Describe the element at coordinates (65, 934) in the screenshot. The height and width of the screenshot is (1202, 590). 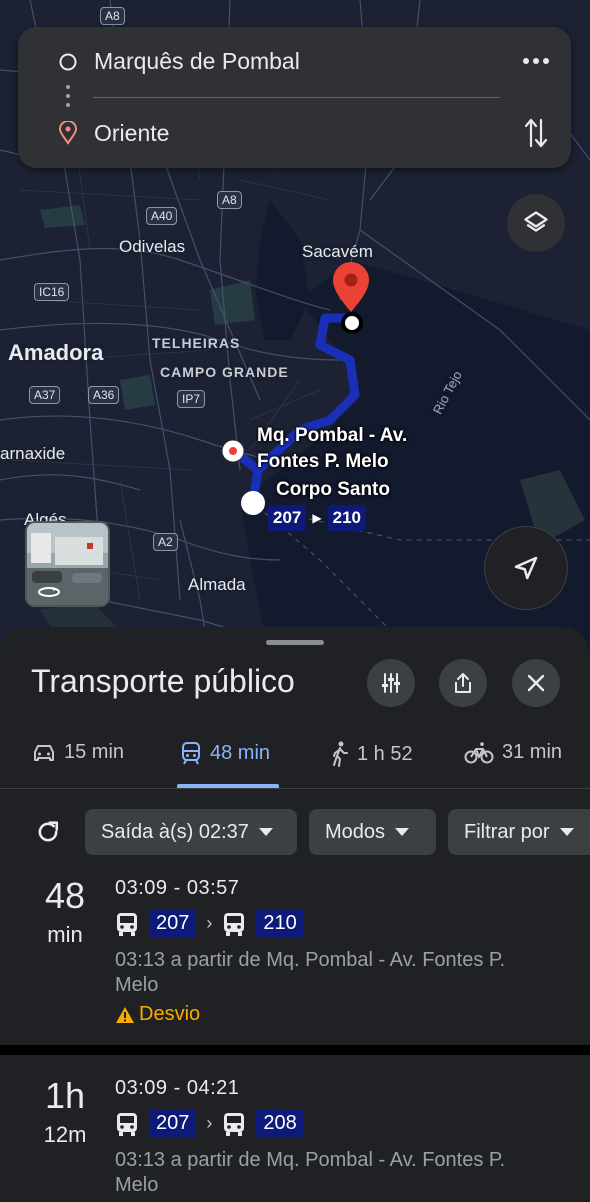
I see `duration-unit: min` at that location.